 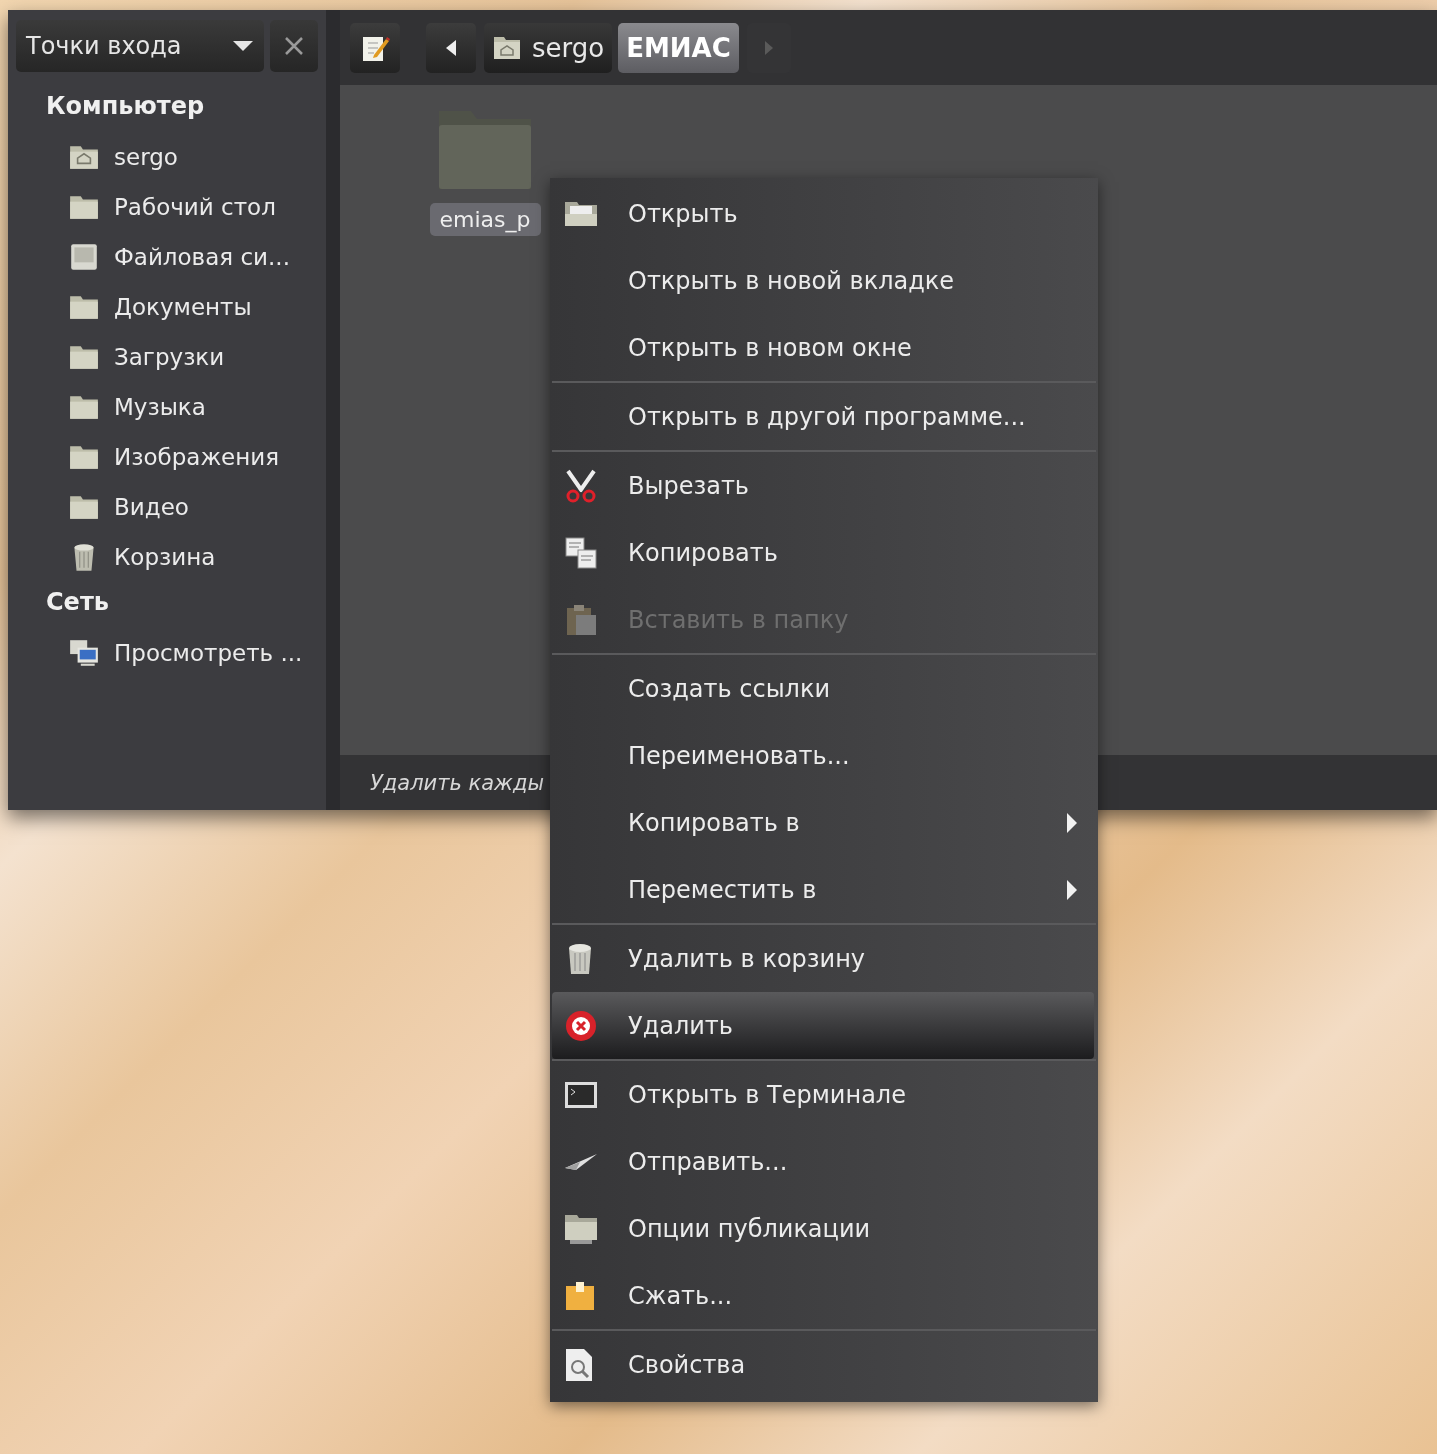 What do you see at coordinates (167, 207) in the screenshot?
I see `sidebar-item: Рабочий стол` at bounding box center [167, 207].